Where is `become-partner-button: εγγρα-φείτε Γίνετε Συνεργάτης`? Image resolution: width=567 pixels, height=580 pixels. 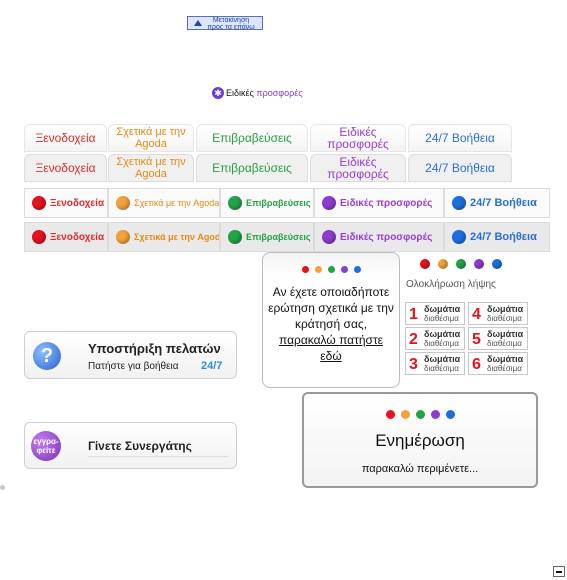
become-partner-button: εγγρα-φείτε Γίνετε Συνεργάτης is located at coordinates (130, 445).